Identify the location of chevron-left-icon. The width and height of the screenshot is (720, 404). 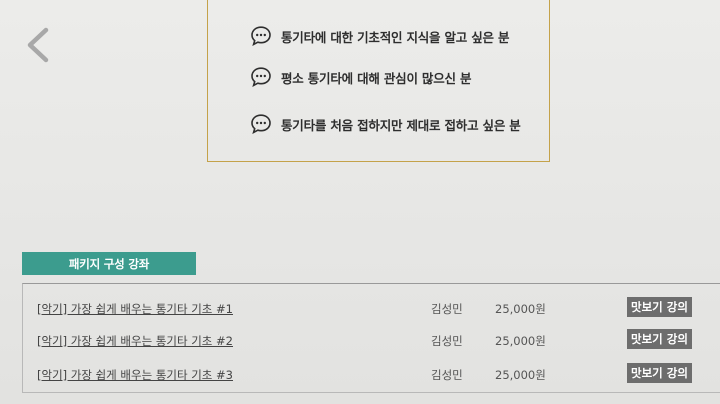
(38, 45).